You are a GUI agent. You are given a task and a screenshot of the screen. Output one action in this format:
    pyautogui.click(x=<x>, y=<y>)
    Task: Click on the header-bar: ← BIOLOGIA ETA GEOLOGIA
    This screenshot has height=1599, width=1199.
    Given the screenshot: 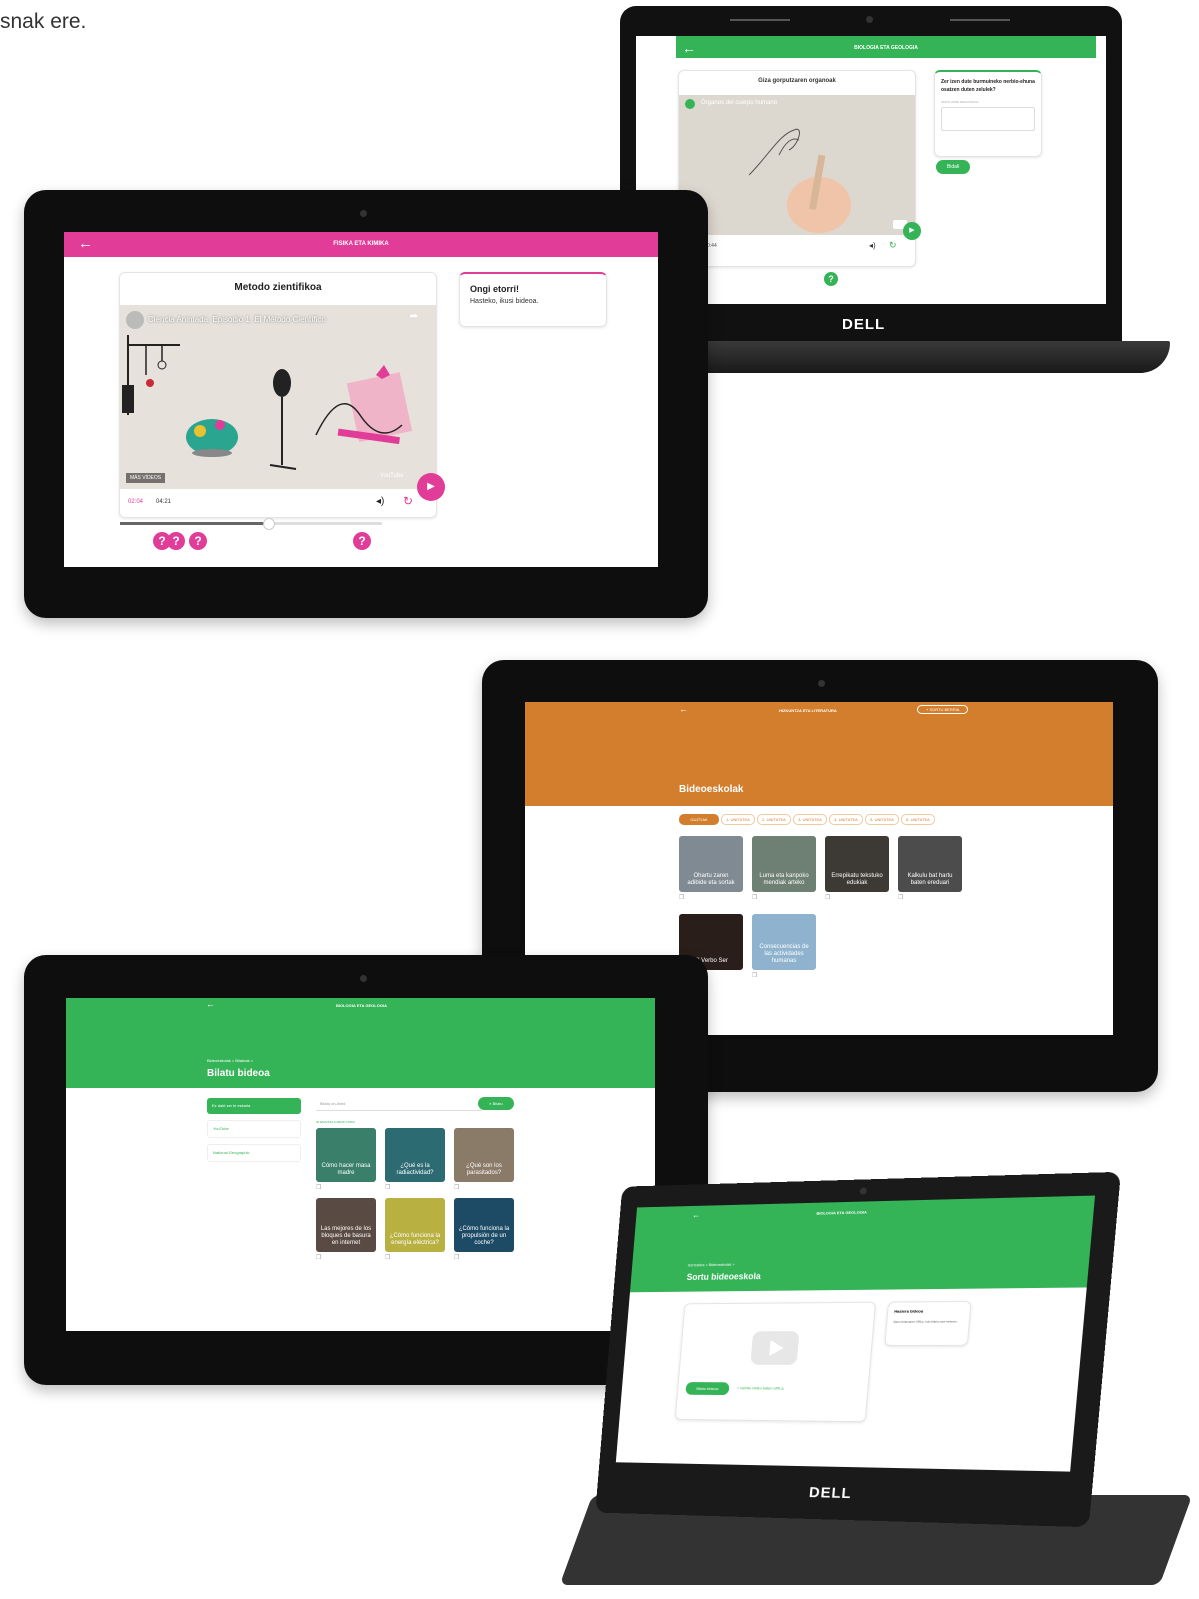 What is the action you would take?
    pyautogui.click(x=886, y=47)
    